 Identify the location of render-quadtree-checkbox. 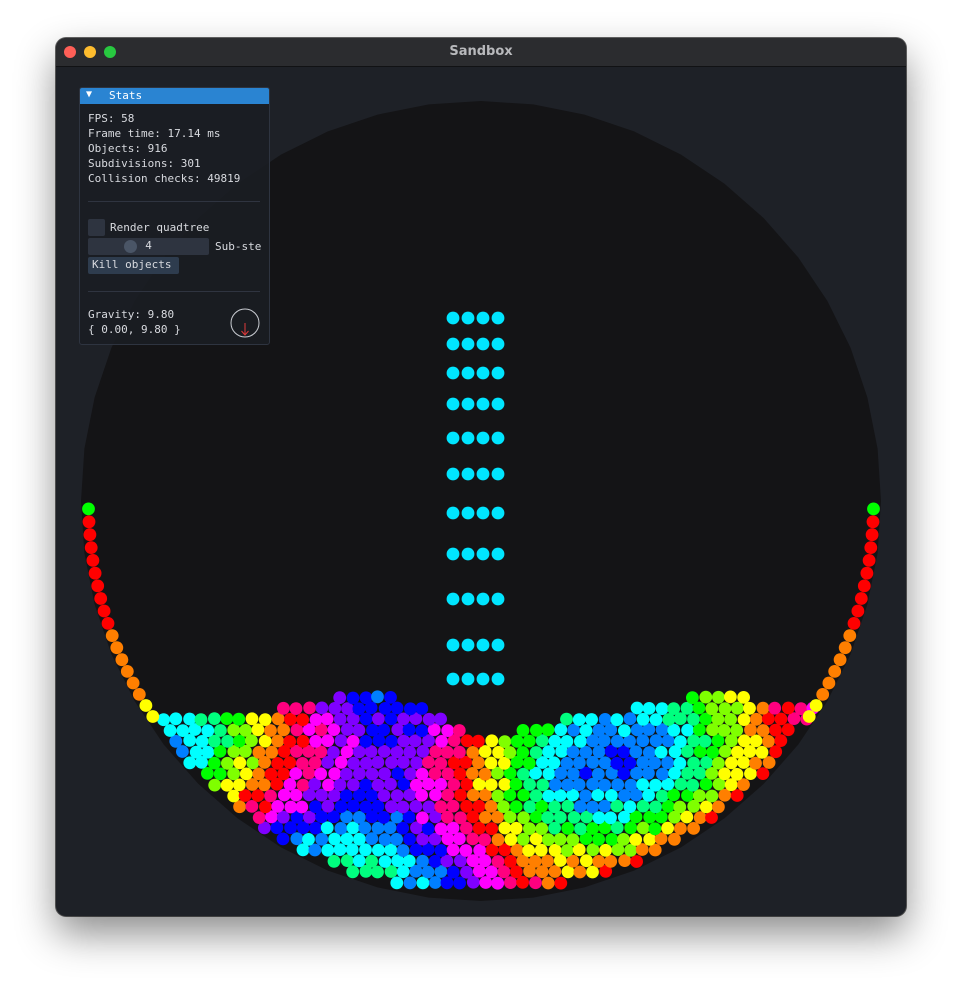
(96, 227).